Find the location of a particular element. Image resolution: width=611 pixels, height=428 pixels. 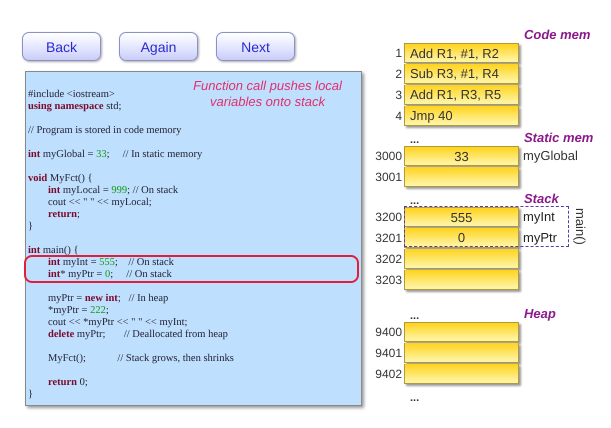

code-line: using namespace std; is located at coordinates (75, 107).